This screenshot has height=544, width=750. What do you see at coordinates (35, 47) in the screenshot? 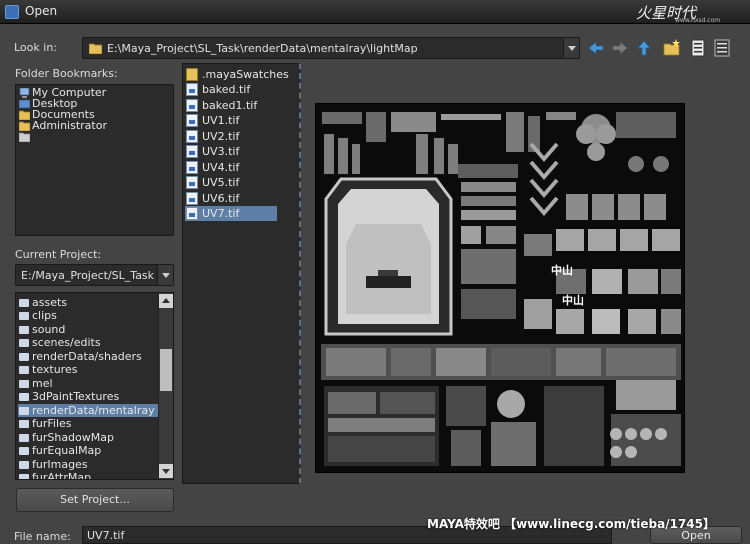
I see `look-in-label: Look in:` at bounding box center [35, 47].